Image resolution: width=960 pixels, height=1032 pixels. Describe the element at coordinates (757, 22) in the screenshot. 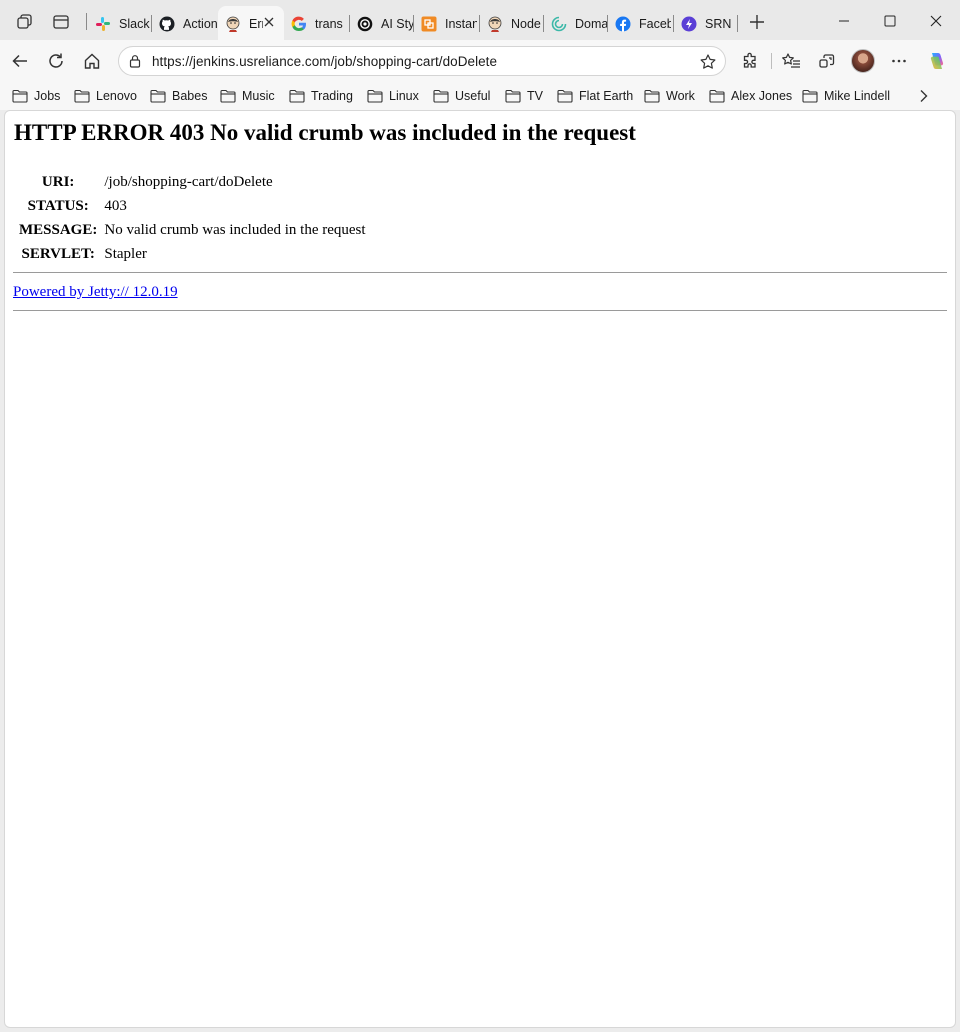

I see `new-tab-button` at that location.